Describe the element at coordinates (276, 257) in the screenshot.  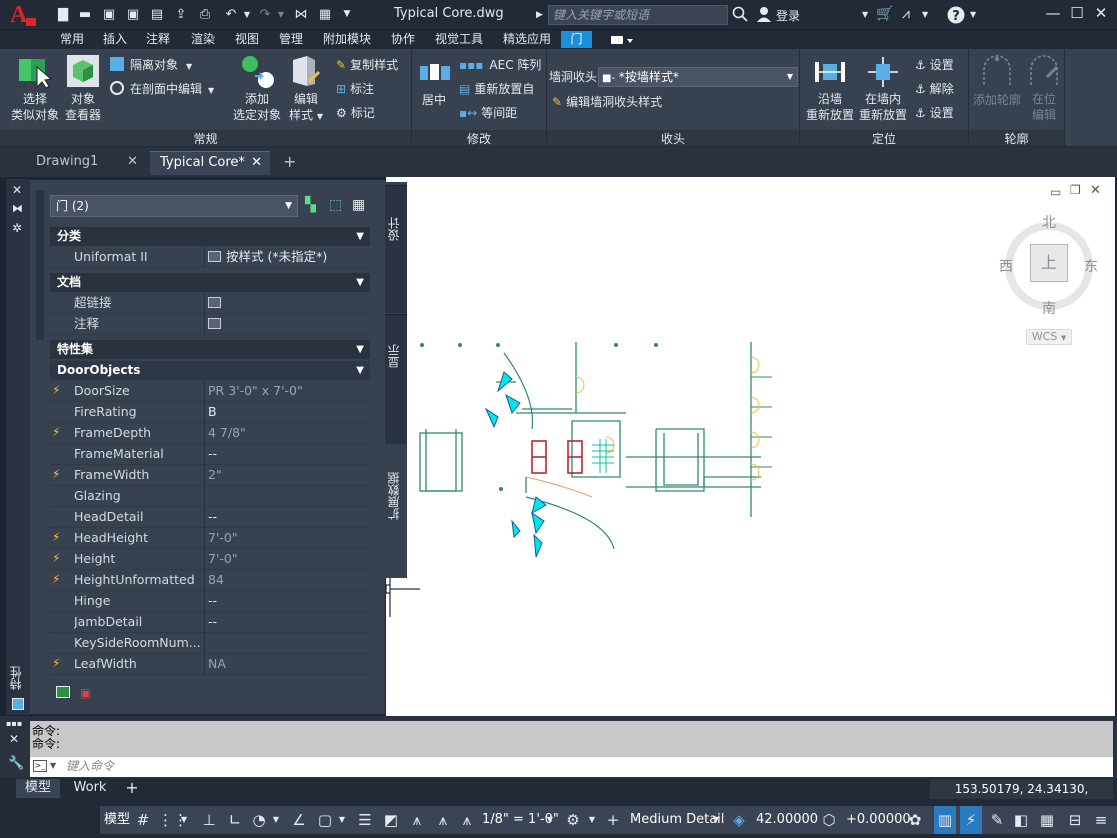
I see `property-value: 按样式 (*未指定*)` at that location.